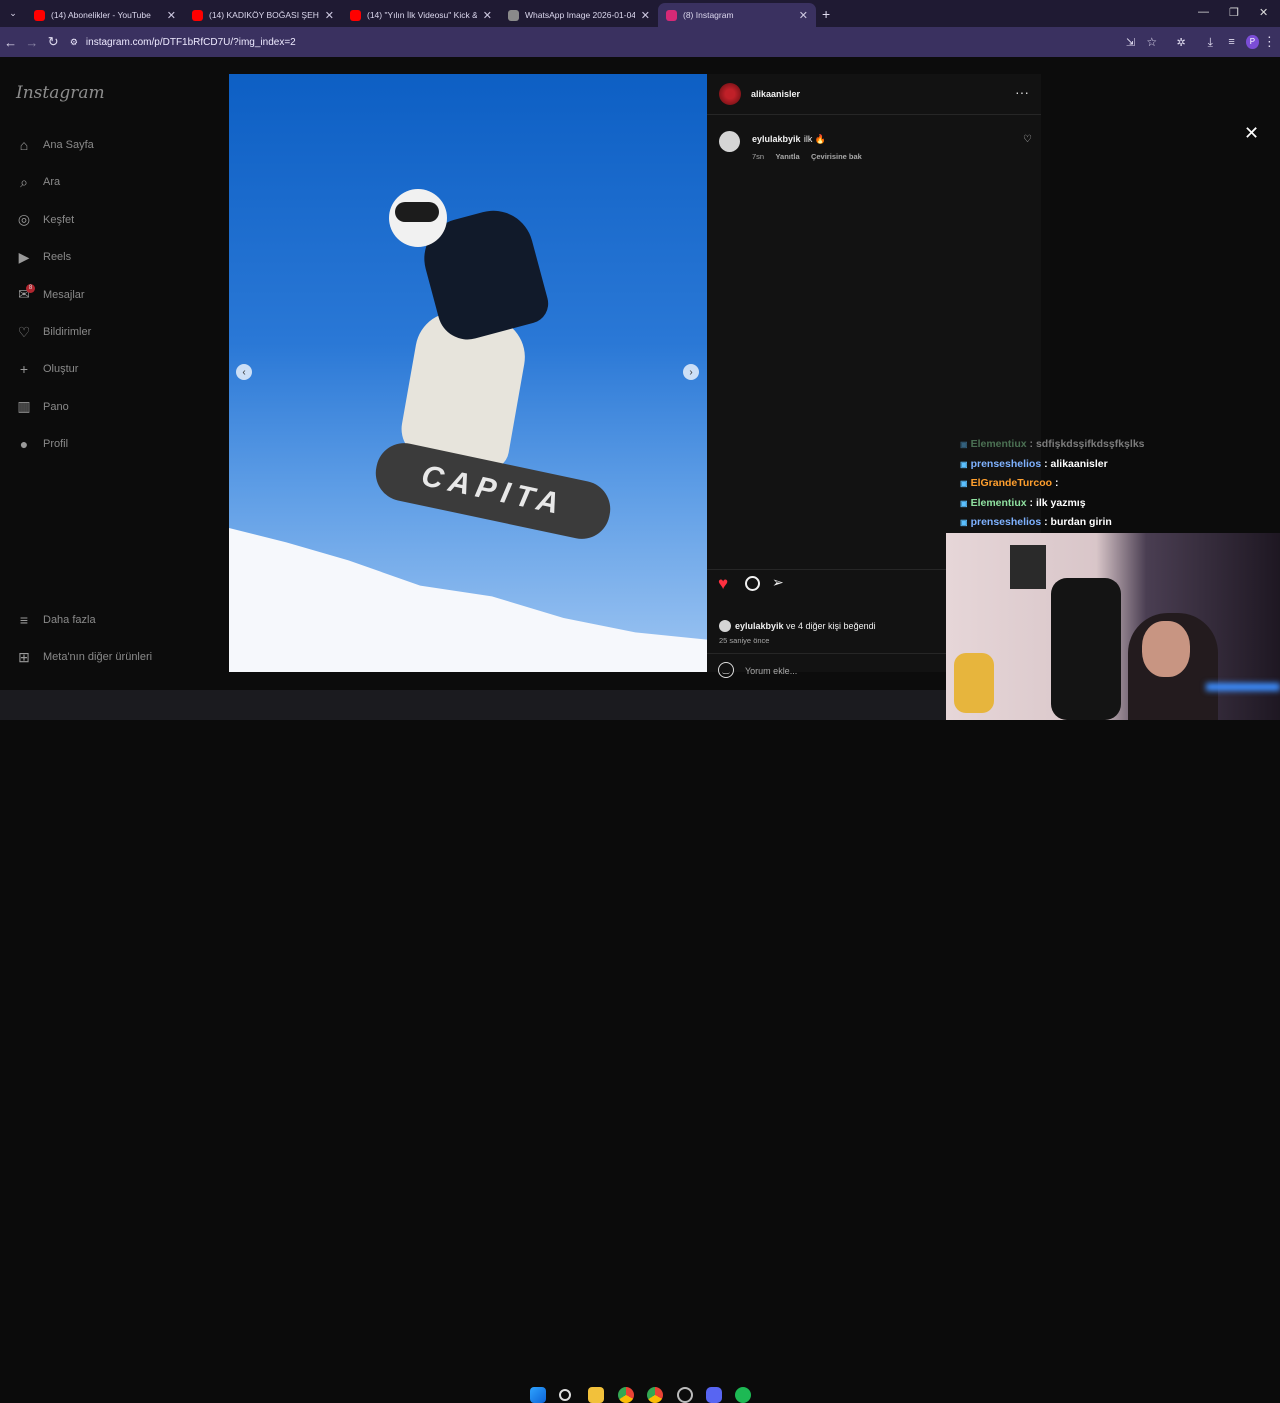 The width and height of the screenshot is (1280, 1403). I want to click on comment-icon, so click(752, 583).